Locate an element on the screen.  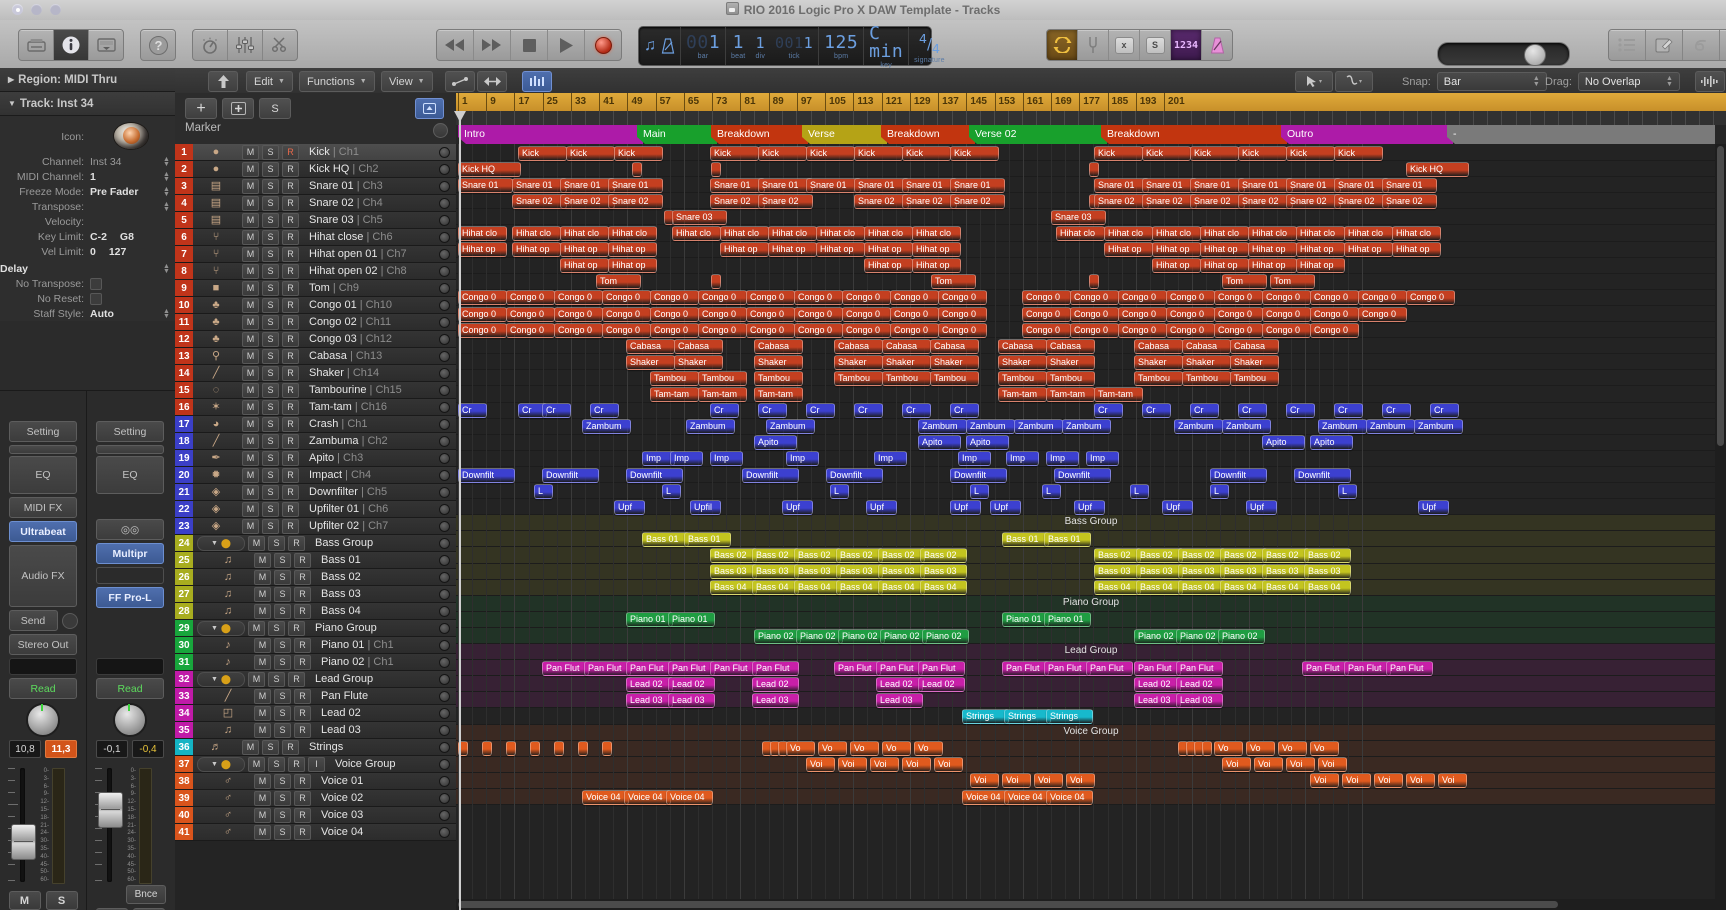
region: Vo is located at coordinates (1324, 749).